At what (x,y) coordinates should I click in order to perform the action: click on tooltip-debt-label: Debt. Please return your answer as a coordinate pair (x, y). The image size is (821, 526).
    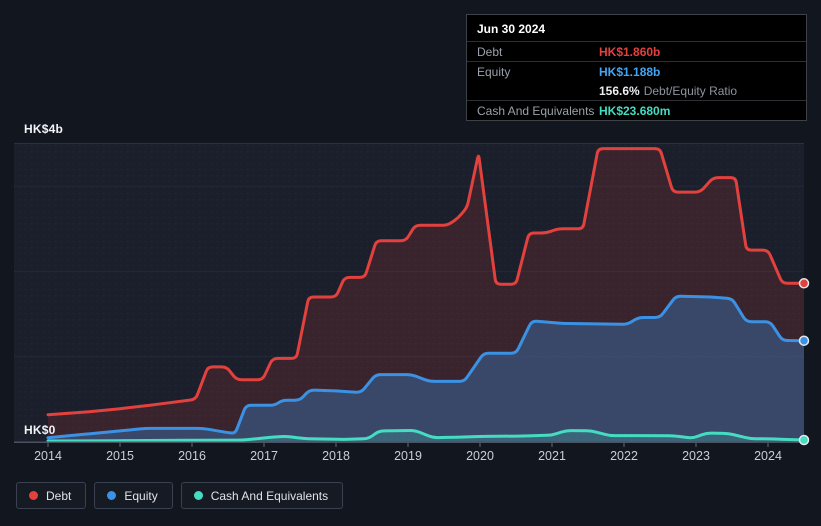
    Looking at the image, I should click on (490, 52).